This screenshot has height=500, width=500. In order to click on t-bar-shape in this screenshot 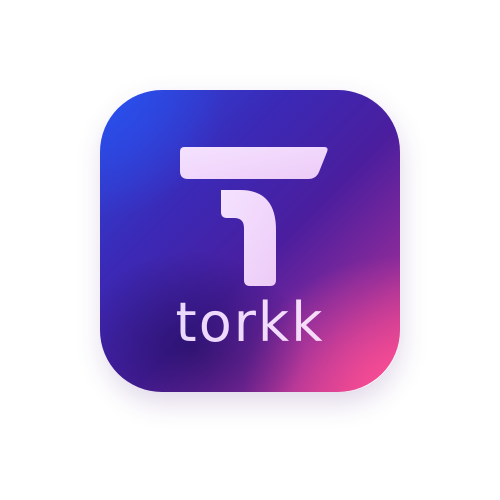, I will do `click(254, 163)`.